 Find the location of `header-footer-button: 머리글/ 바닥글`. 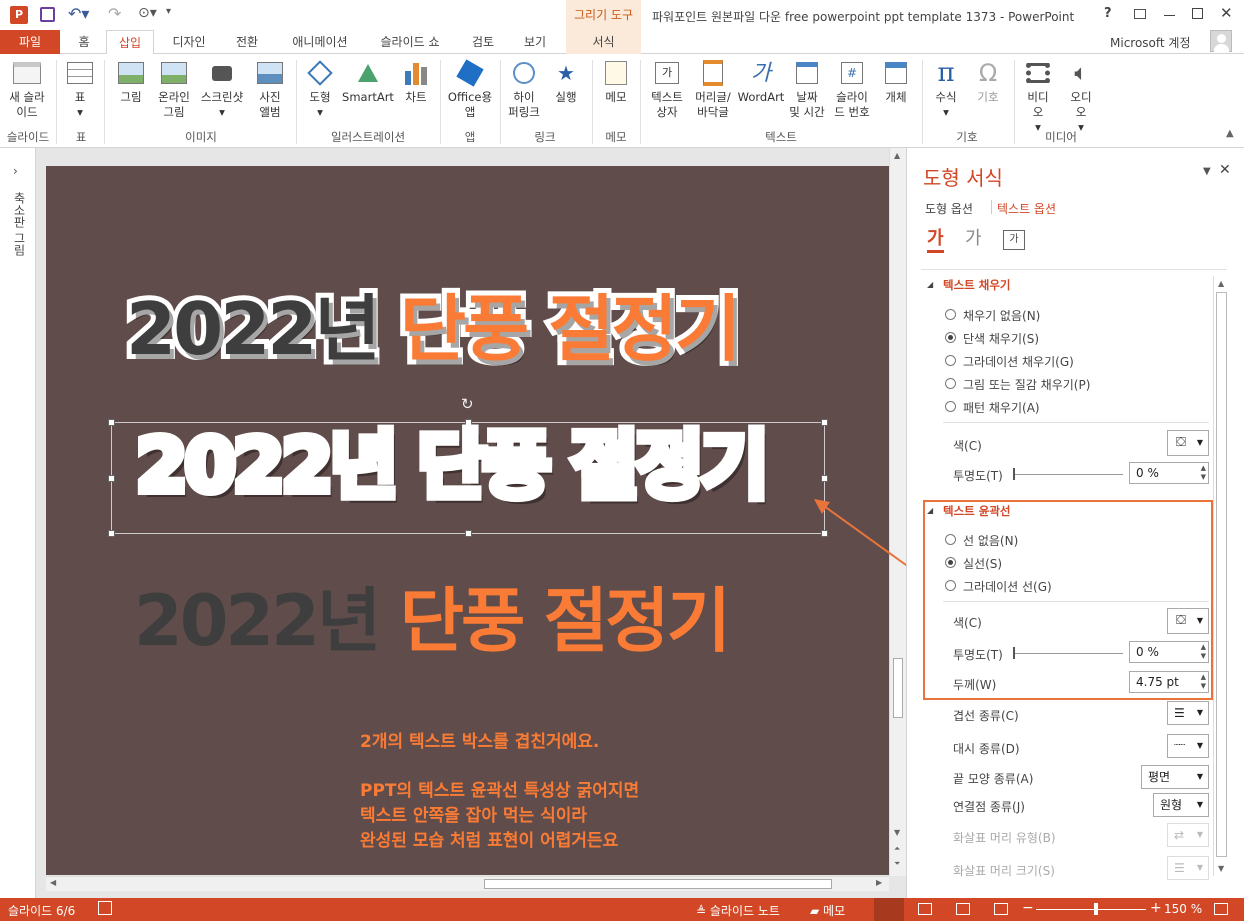

header-footer-button: 머리글/ 바닥글 is located at coordinates (713, 89).